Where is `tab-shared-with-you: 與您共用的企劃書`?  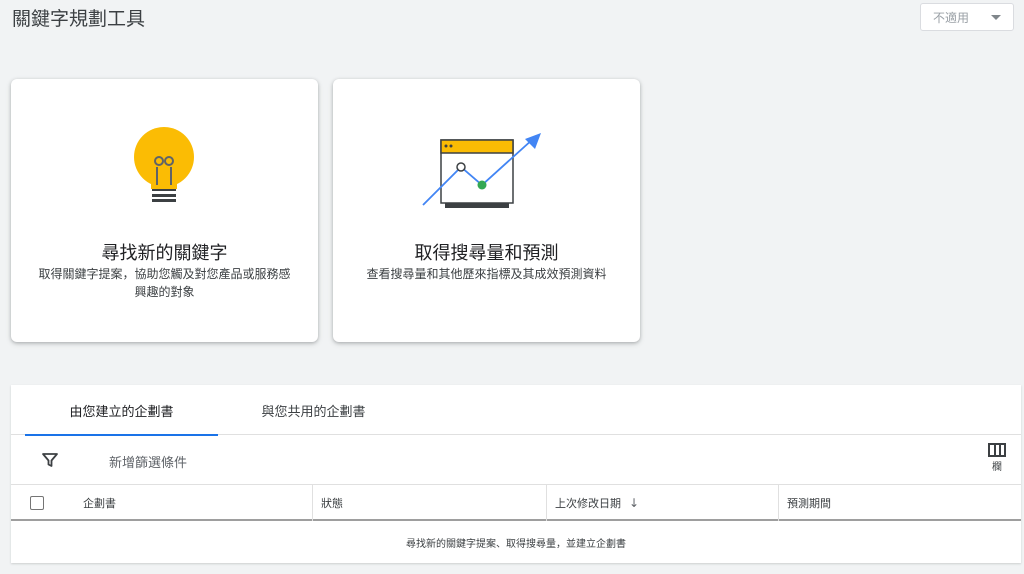 tab-shared-with-you: 與您共用的企劃書 is located at coordinates (313, 410).